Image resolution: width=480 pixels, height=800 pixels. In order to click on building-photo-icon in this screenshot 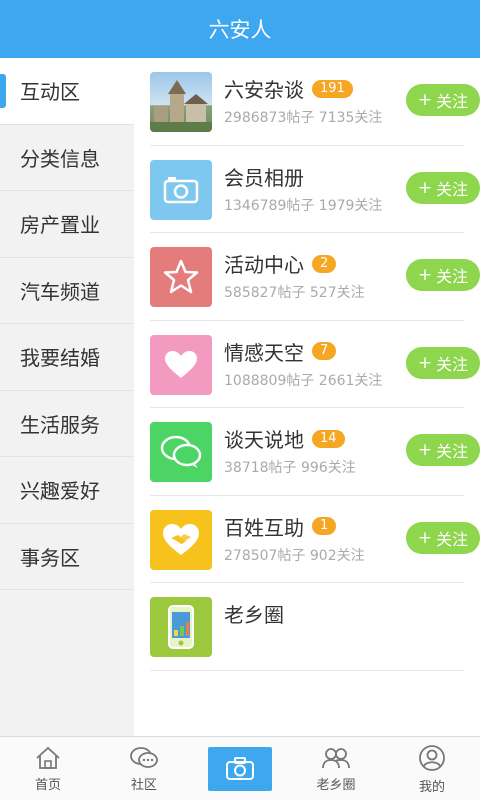, I will do `click(181, 102)`.